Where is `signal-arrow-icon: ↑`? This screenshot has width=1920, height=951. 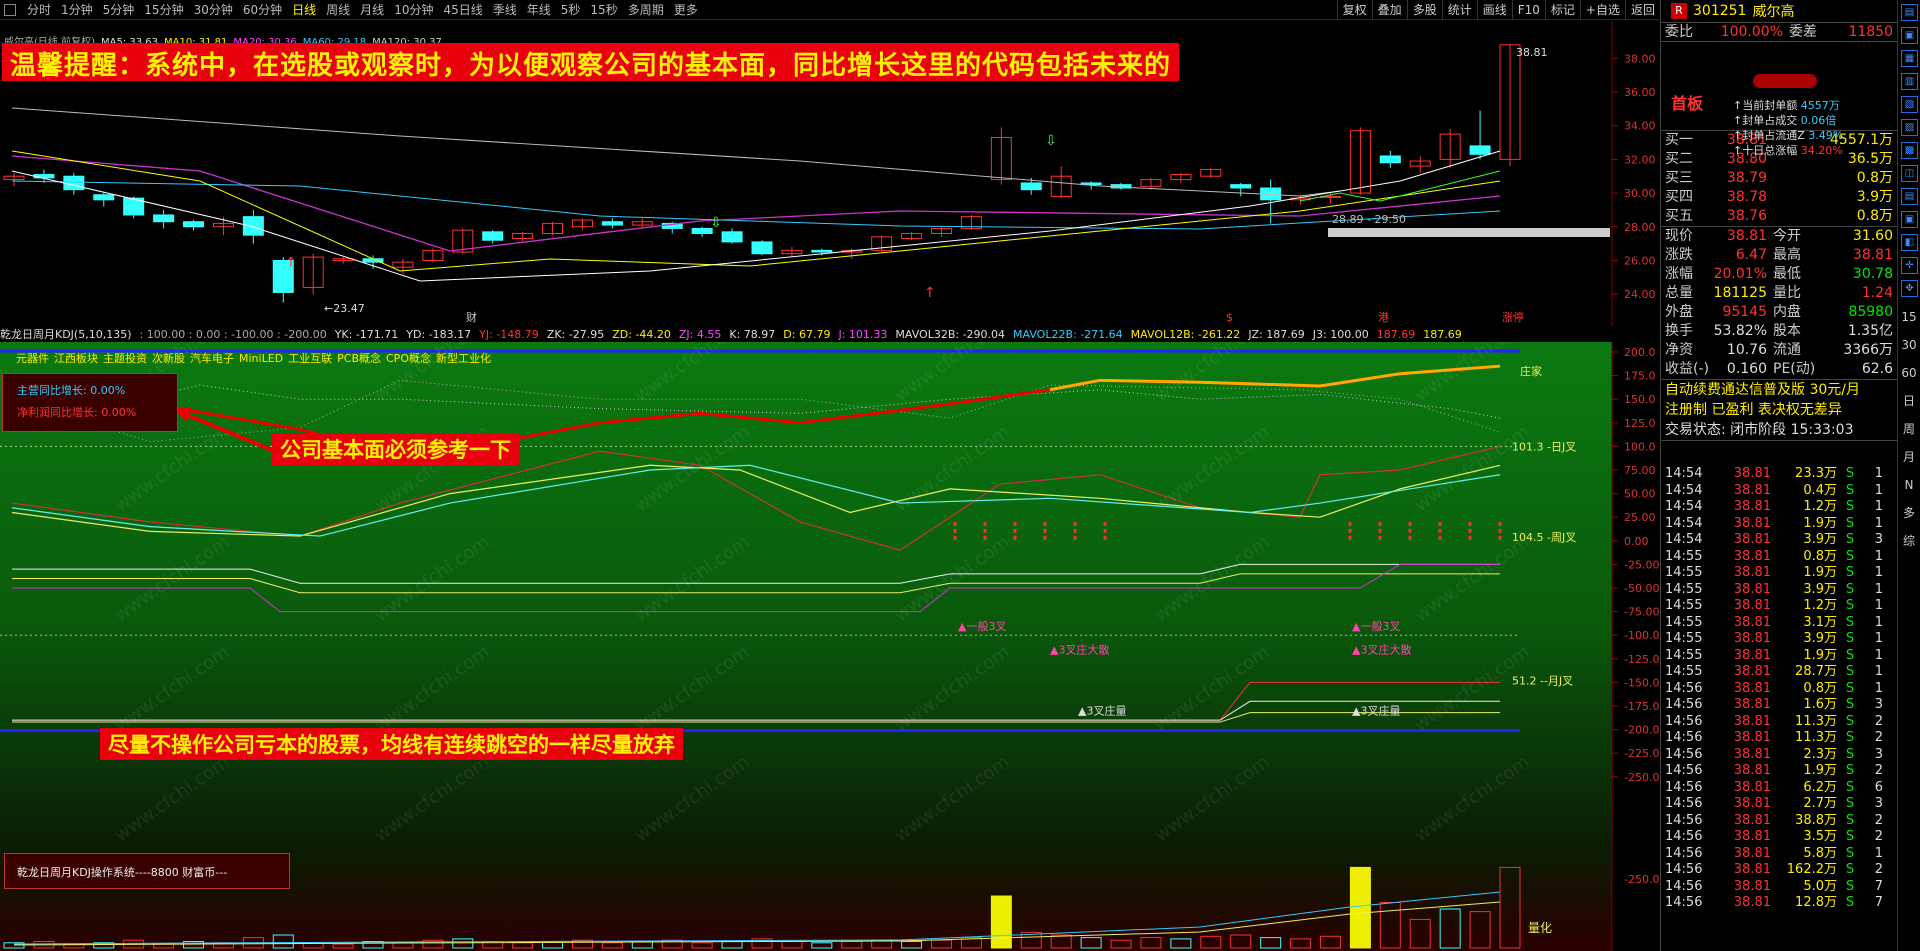
signal-arrow-icon: ↑ is located at coordinates (291, 263).